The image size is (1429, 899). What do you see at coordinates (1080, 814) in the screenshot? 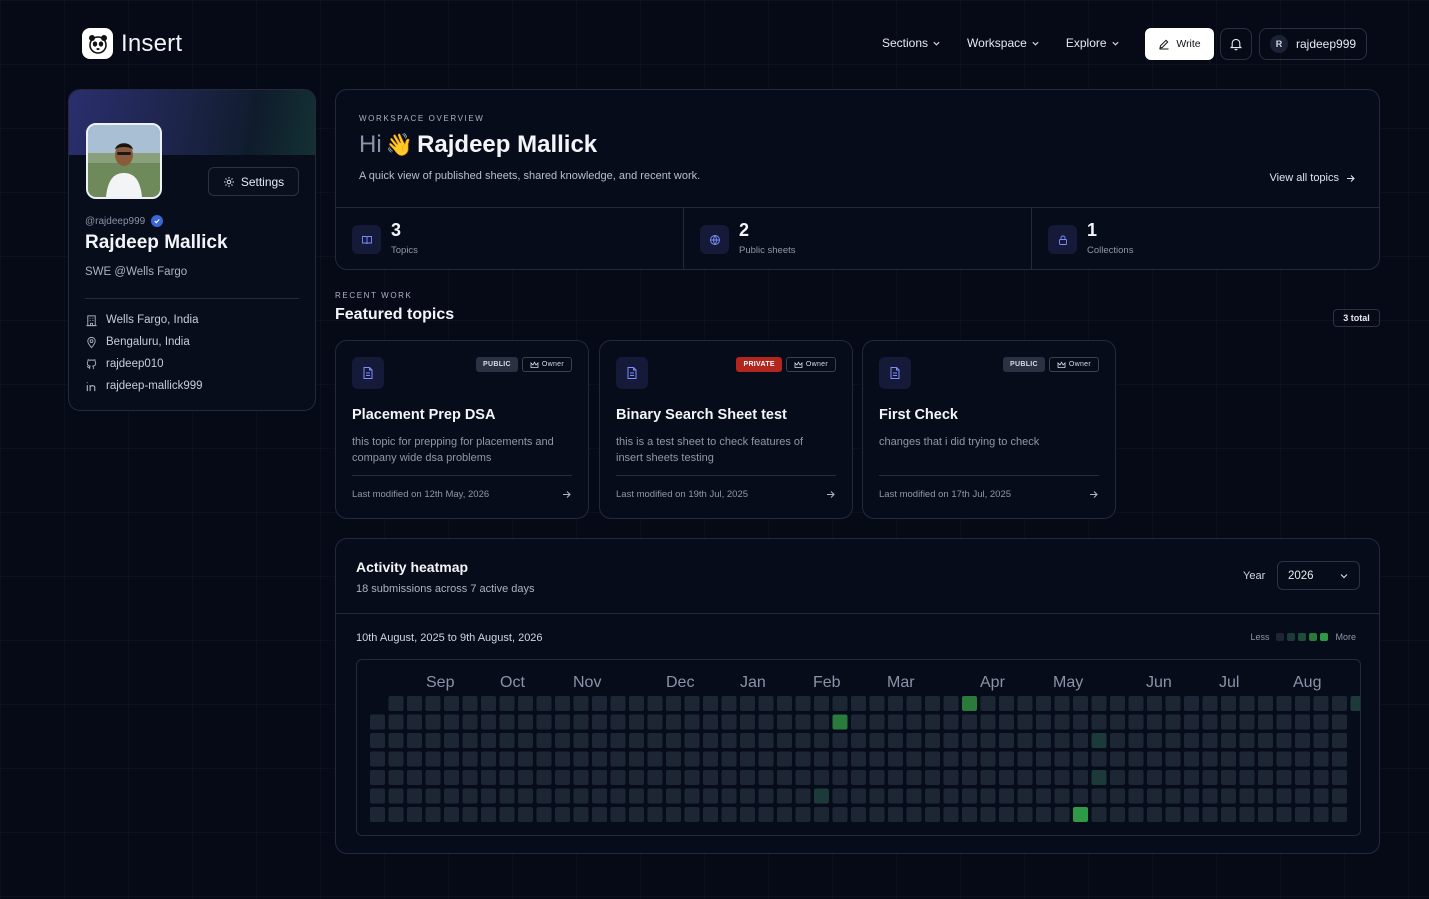
I see `heatmap-cell-active` at bounding box center [1080, 814].